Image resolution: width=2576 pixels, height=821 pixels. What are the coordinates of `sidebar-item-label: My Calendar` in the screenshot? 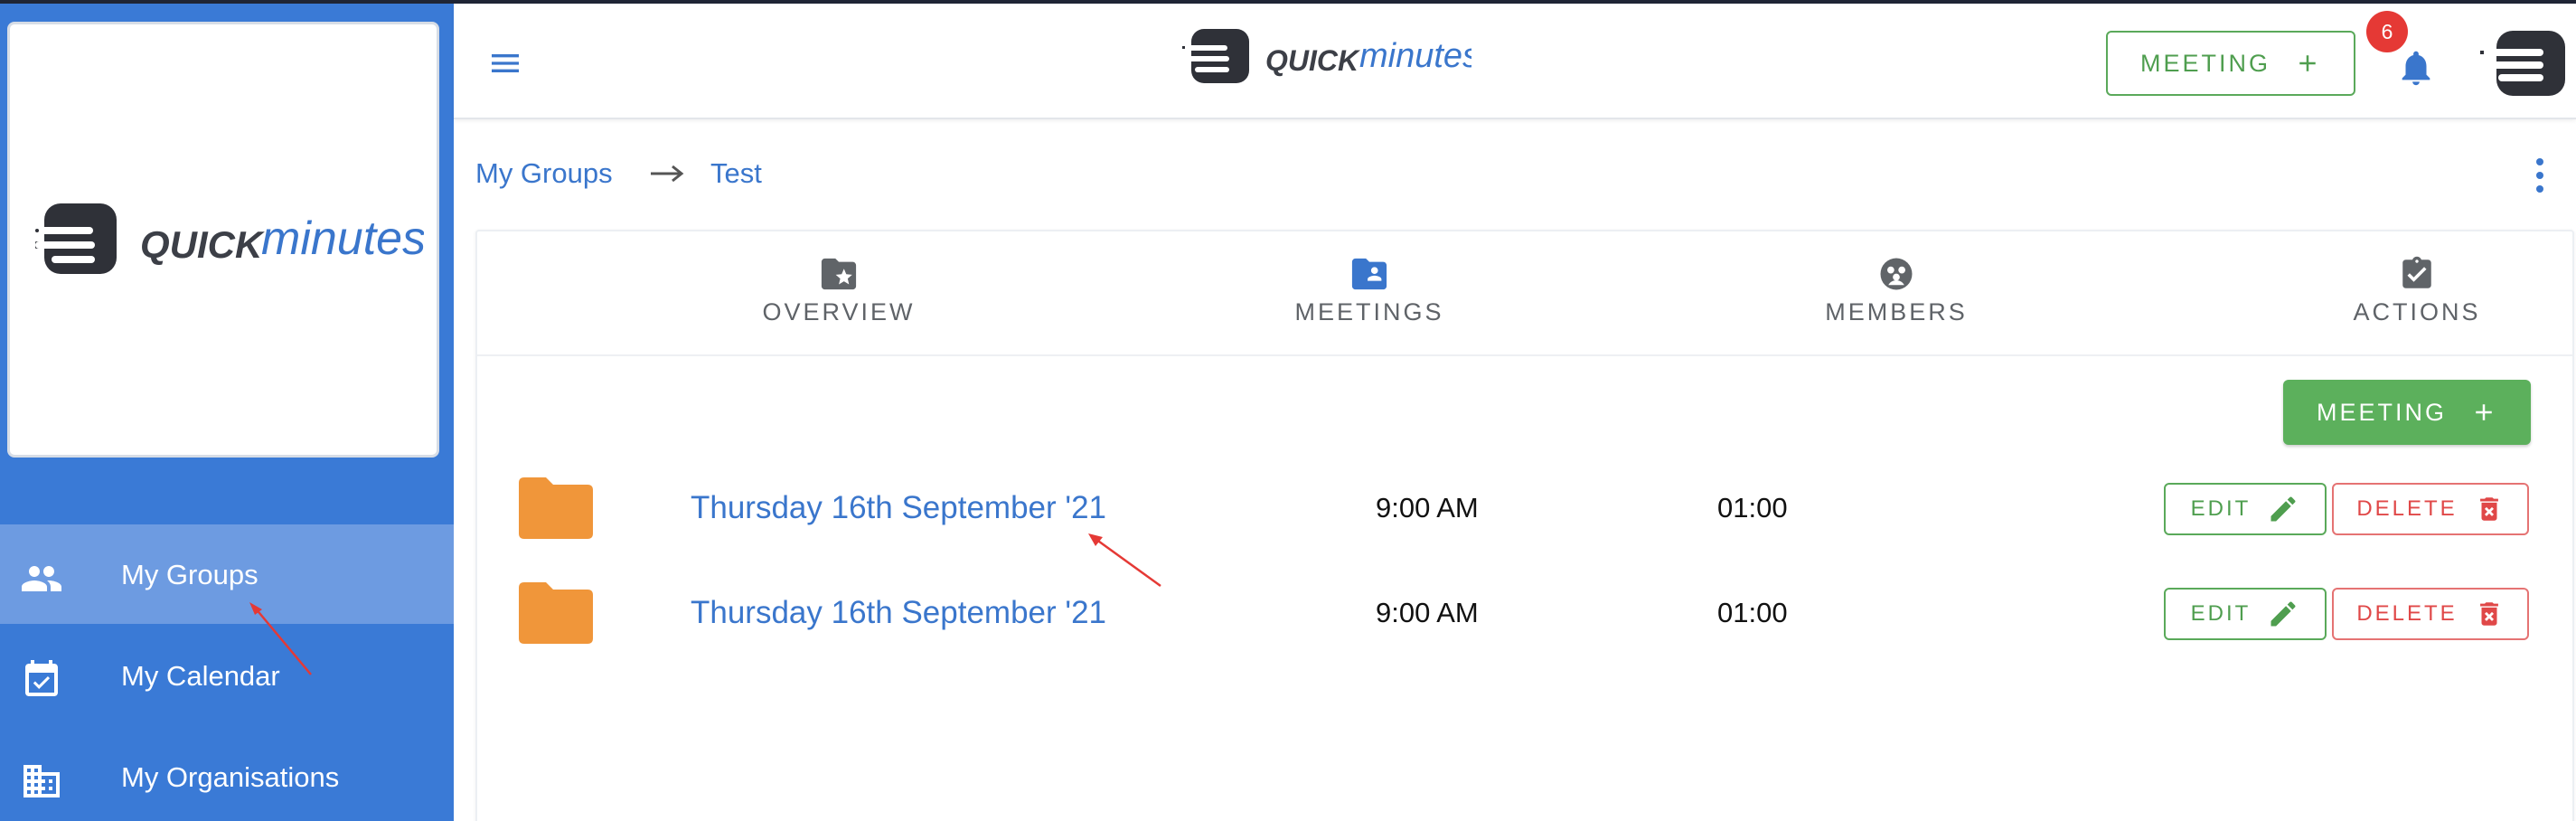 It's located at (201, 676).